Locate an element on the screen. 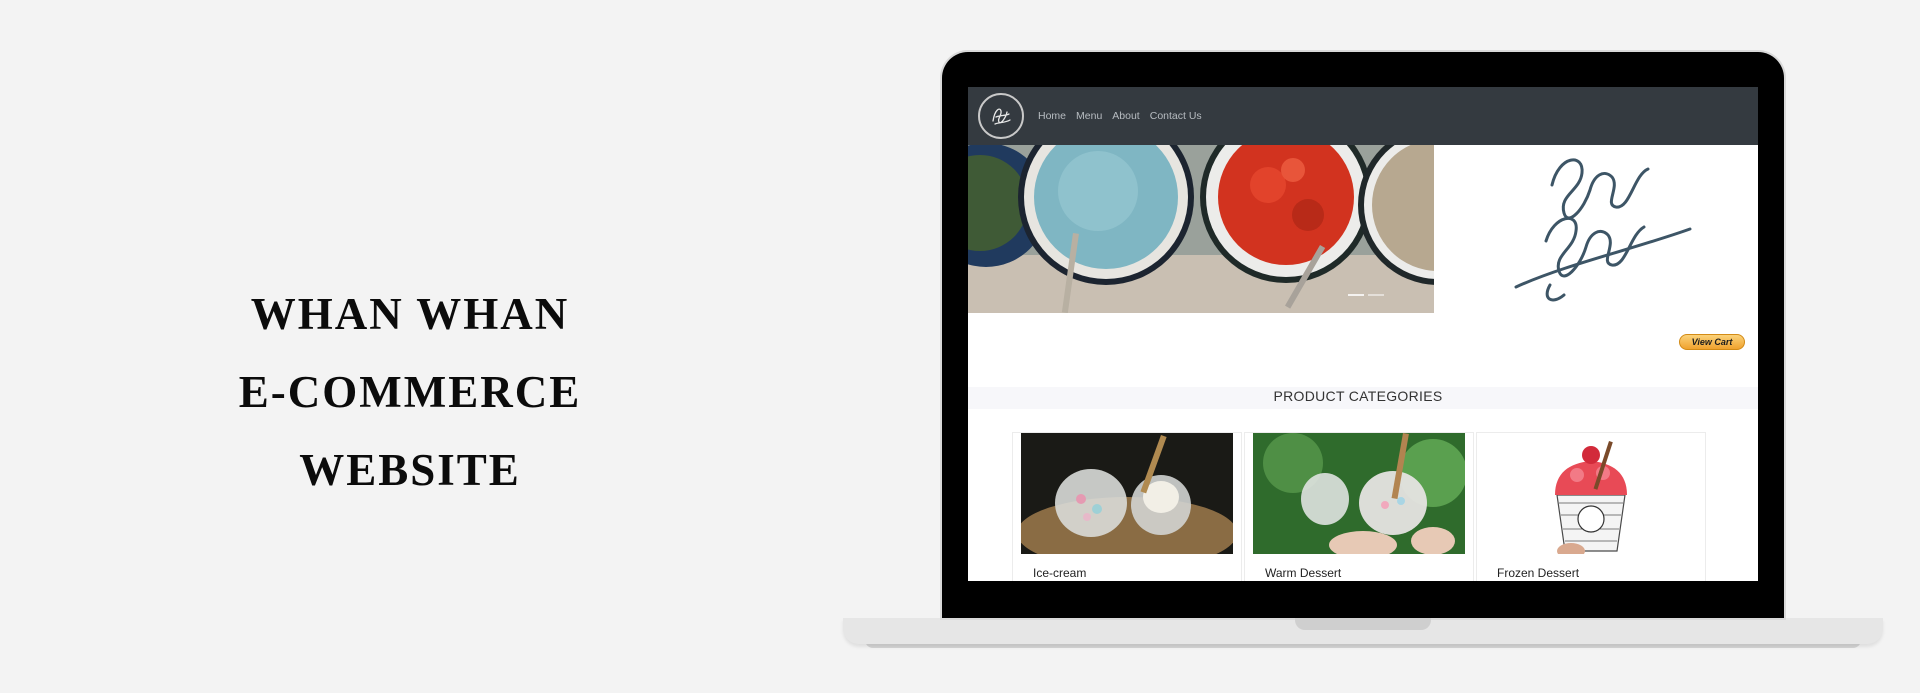 The width and height of the screenshot is (1920, 693). script-brand-logo is located at coordinates (1596, 229).